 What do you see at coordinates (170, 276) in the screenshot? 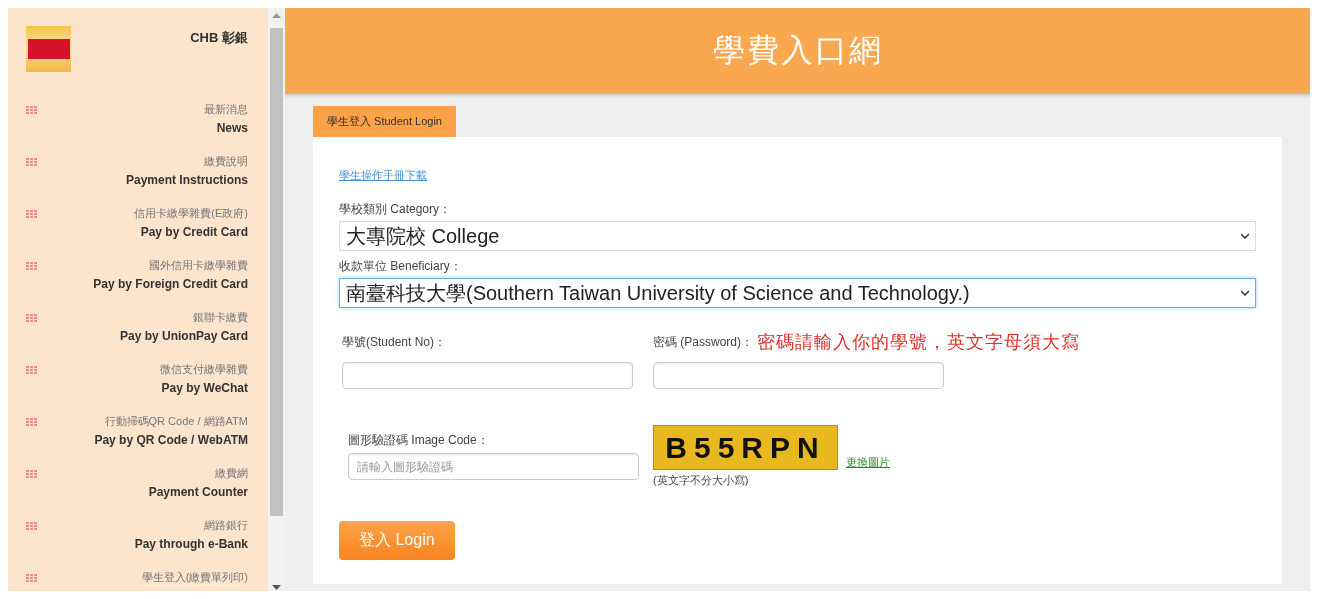
I see `menu-link: 國外信用卡繳學雜費 Pay by Foreign Credit Card` at bounding box center [170, 276].